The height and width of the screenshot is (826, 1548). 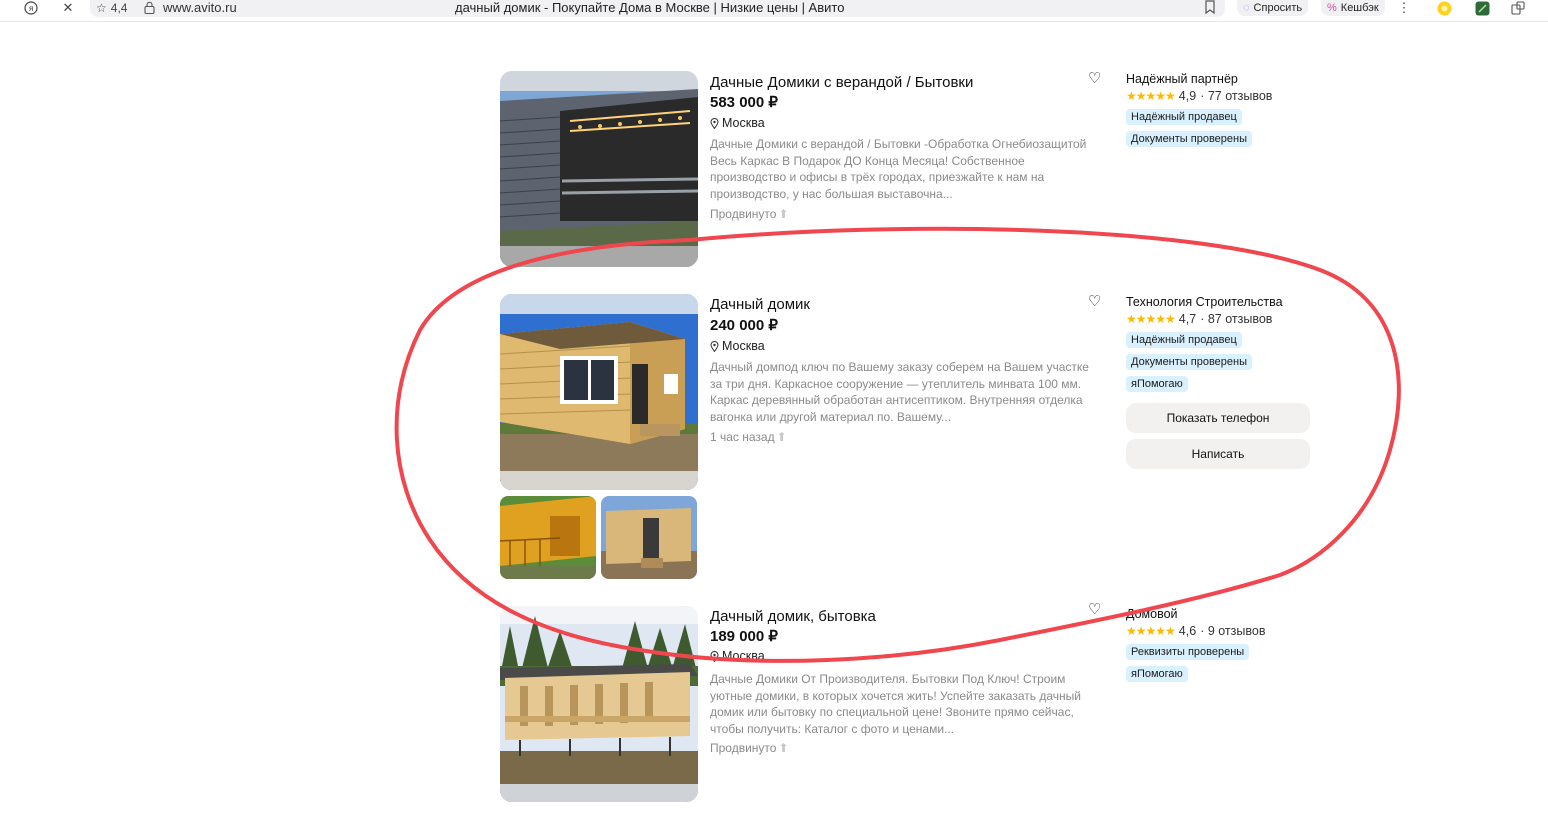 What do you see at coordinates (1518, 8) in the screenshot?
I see `extensions-icon` at bounding box center [1518, 8].